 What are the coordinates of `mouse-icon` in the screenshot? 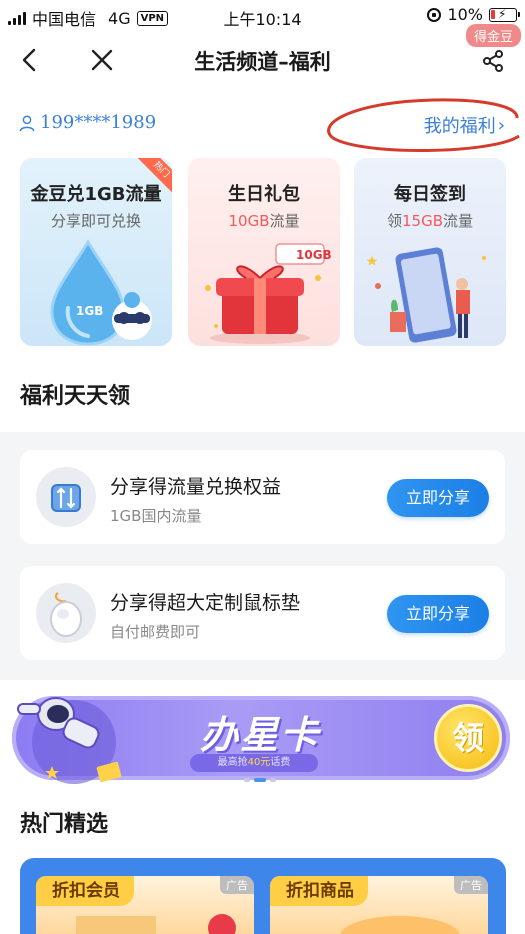 It's located at (66, 613).